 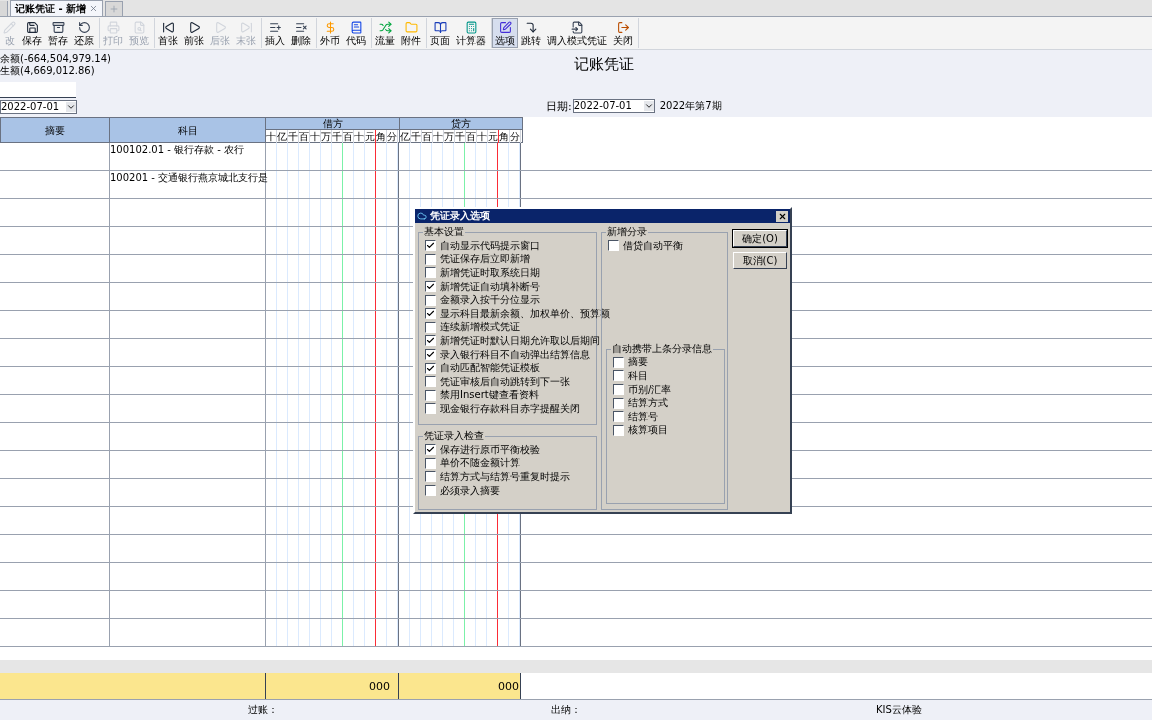 I want to click on digit-header: 角, so click(x=381, y=136).